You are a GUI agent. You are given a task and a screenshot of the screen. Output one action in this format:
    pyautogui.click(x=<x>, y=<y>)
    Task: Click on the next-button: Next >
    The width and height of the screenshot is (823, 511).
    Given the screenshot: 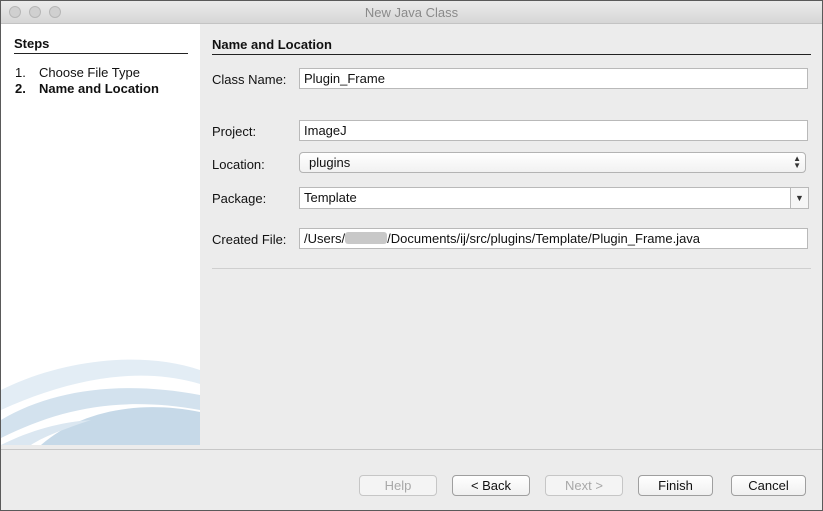 What is the action you would take?
    pyautogui.click(x=584, y=485)
    